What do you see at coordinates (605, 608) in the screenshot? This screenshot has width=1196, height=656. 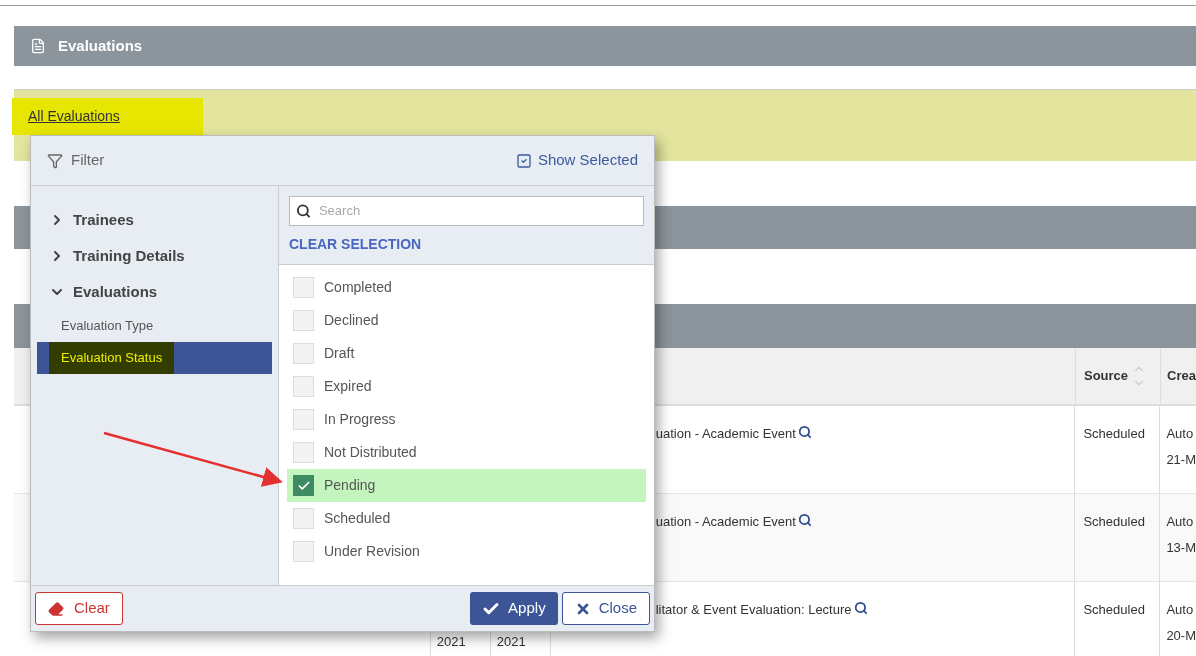 I see `close-button: Close` at bounding box center [605, 608].